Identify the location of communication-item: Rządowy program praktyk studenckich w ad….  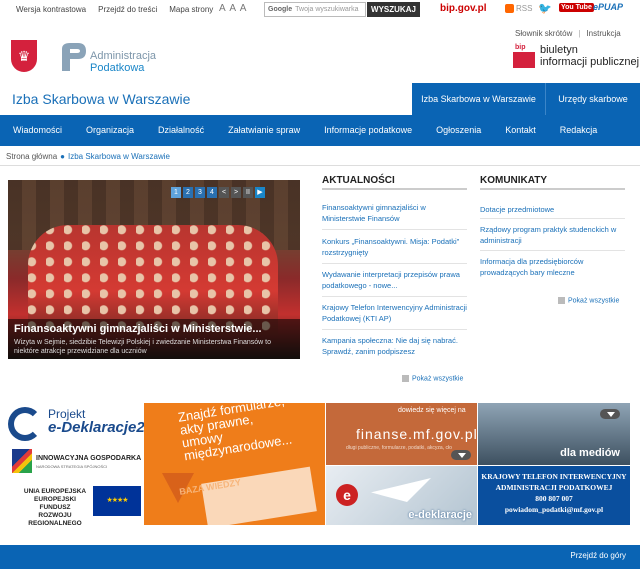
(552, 235).